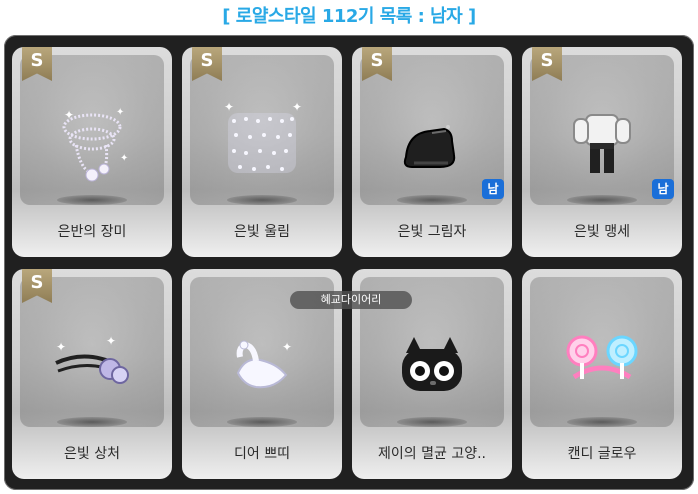 This screenshot has height=494, width=698. What do you see at coordinates (429, 146) in the screenshot?
I see `black-shoes-icon` at bounding box center [429, 146].